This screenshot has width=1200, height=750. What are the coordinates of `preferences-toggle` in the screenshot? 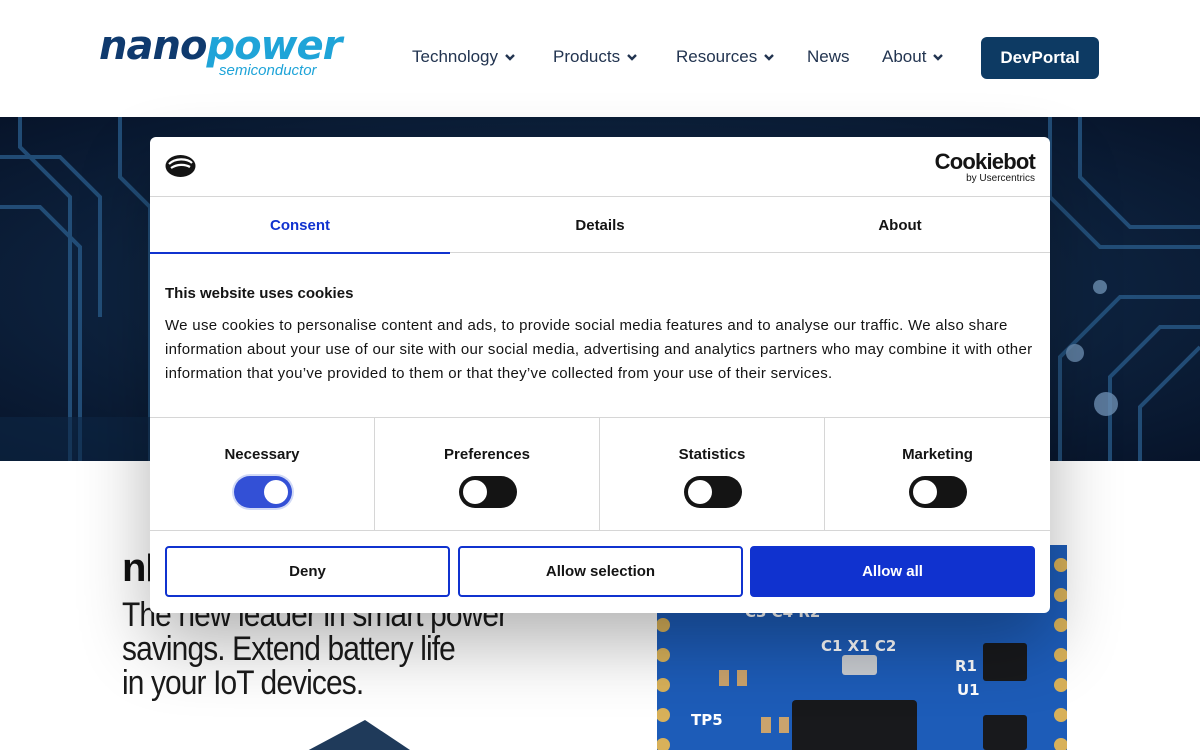 It's located at (488, 492).